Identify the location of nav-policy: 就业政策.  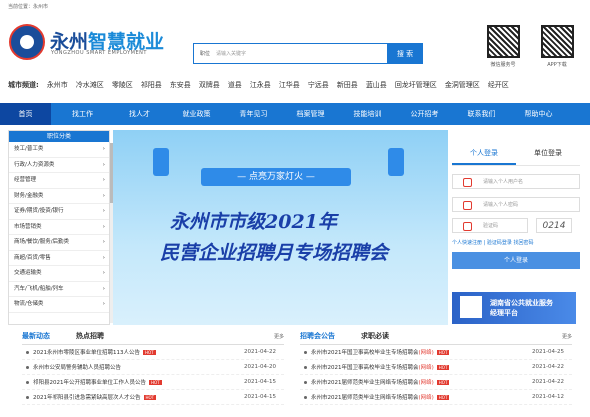
(196, 114).